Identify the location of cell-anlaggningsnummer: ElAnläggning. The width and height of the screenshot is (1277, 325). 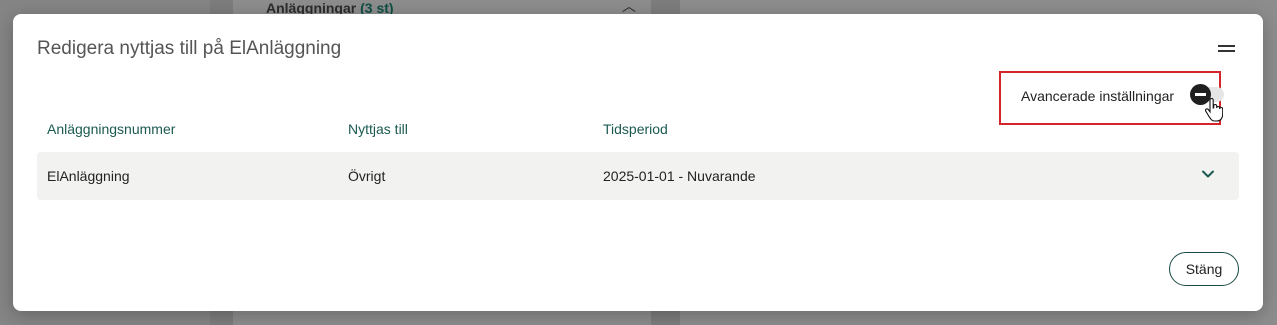
(88, 176).